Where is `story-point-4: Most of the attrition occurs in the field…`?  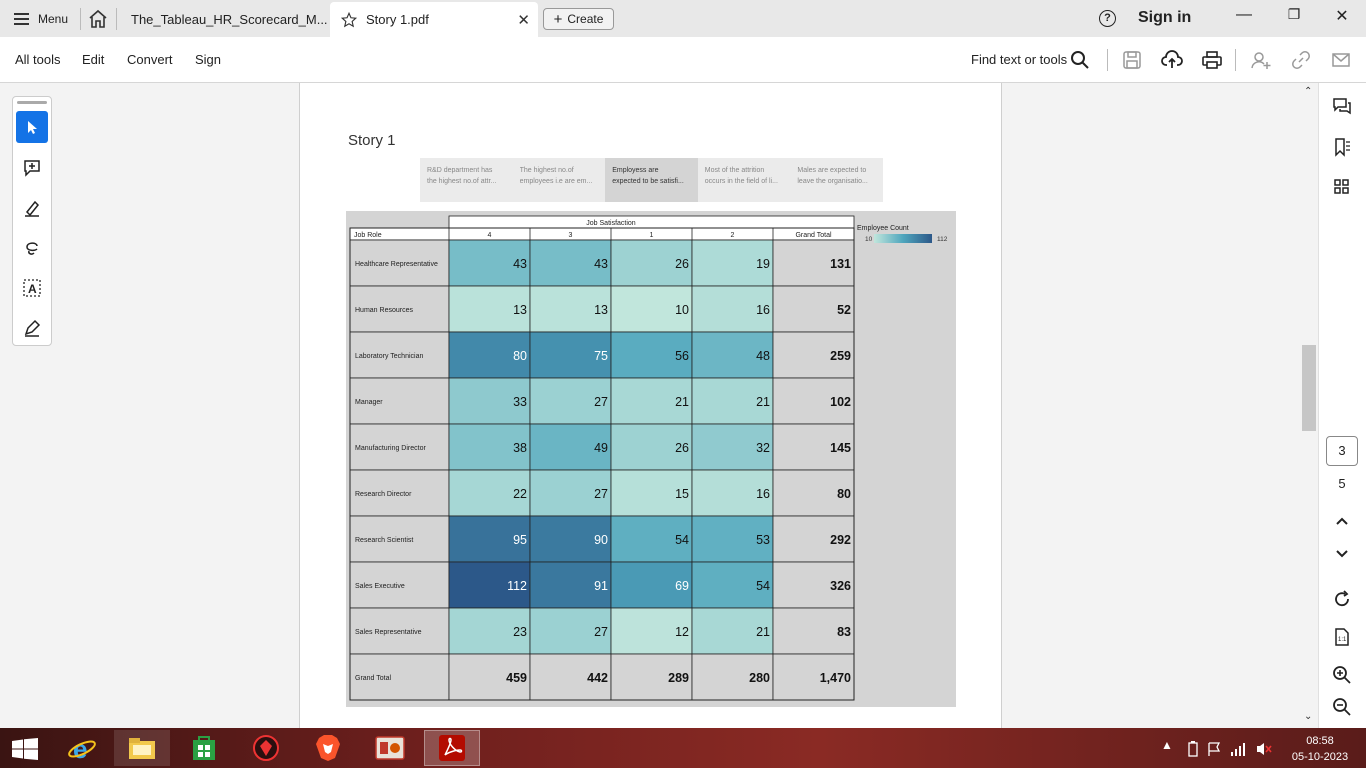 story-point-4: Most of the attrition occurs in the field… is located at coordinates (744, 180).